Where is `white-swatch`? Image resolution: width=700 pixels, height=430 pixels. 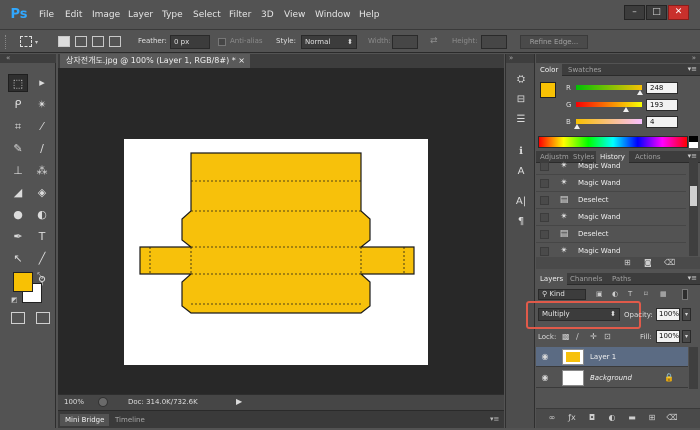 white-swatch is located at coordinates (693, 145).